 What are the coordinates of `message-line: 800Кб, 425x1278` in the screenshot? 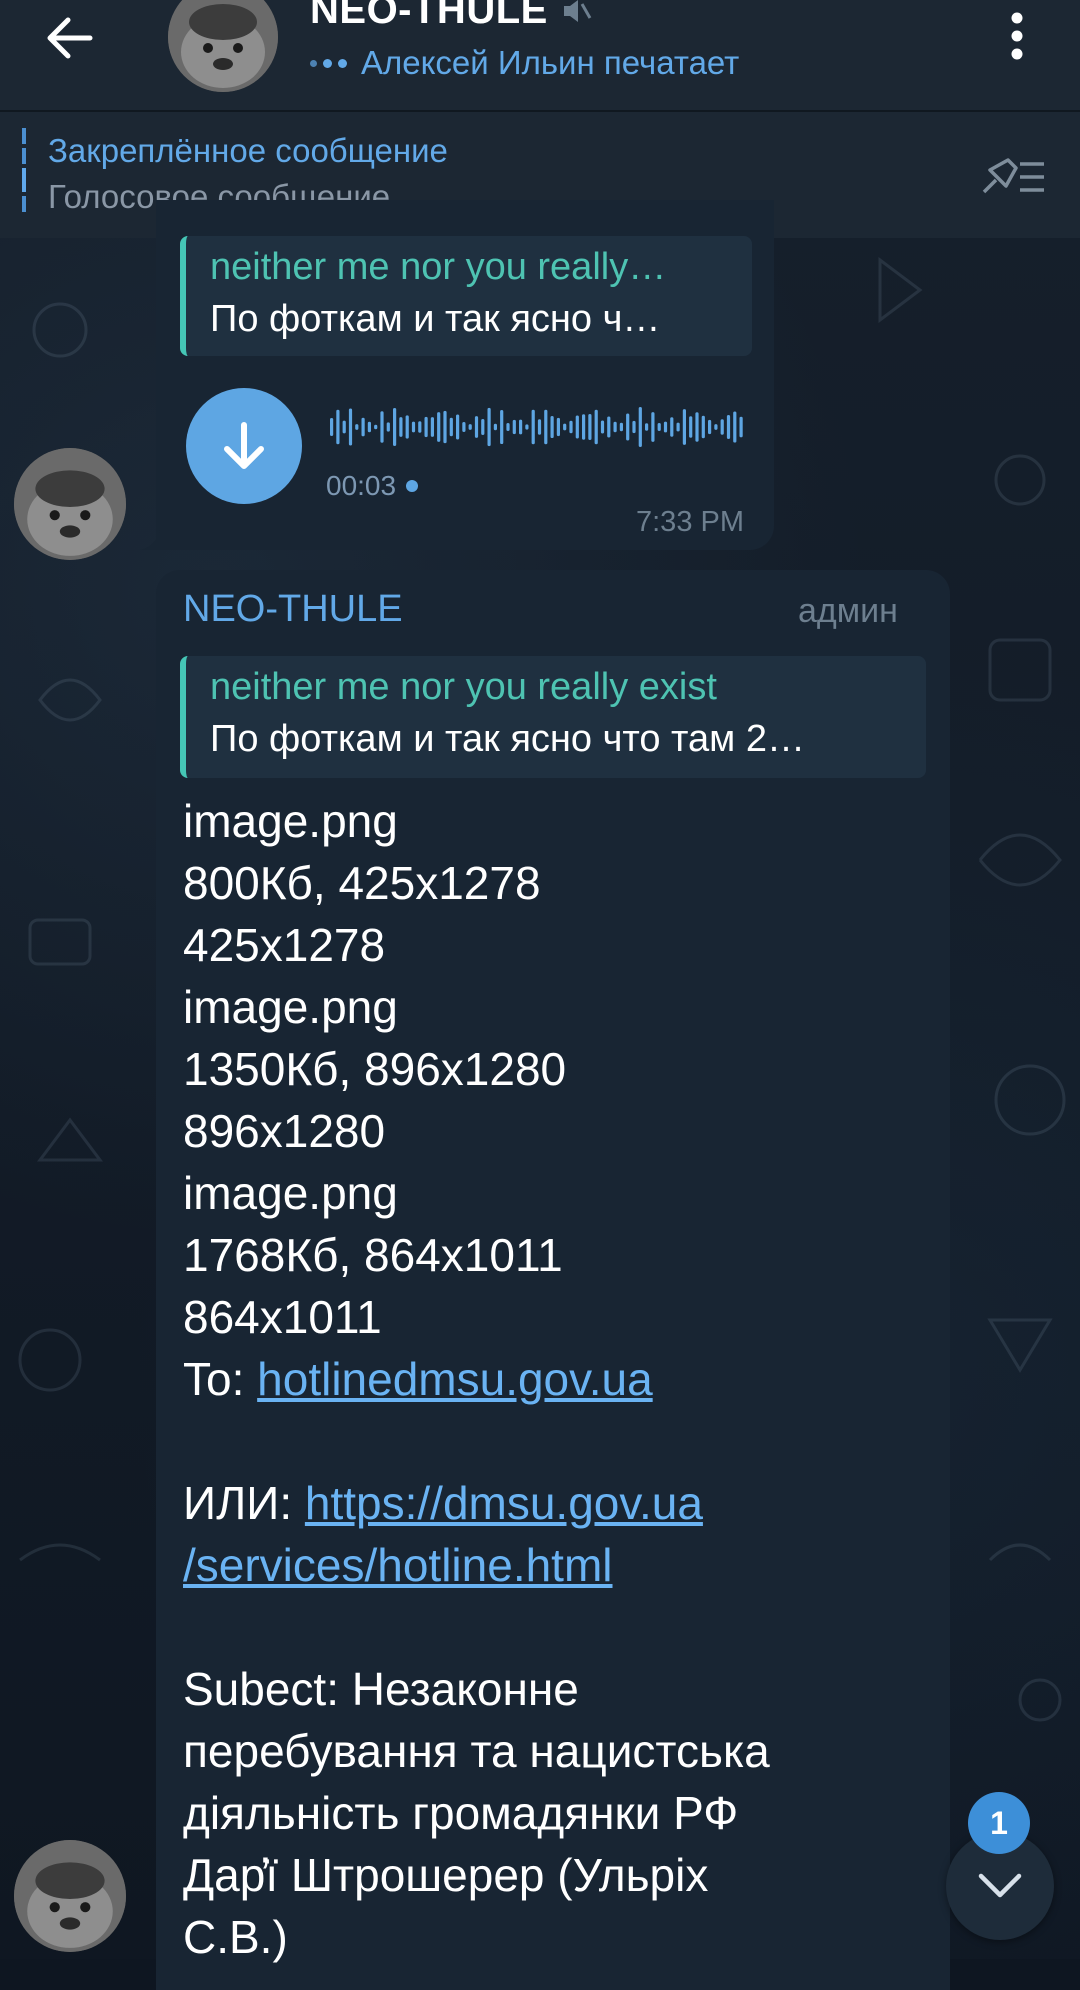 It's located at (362, 883).